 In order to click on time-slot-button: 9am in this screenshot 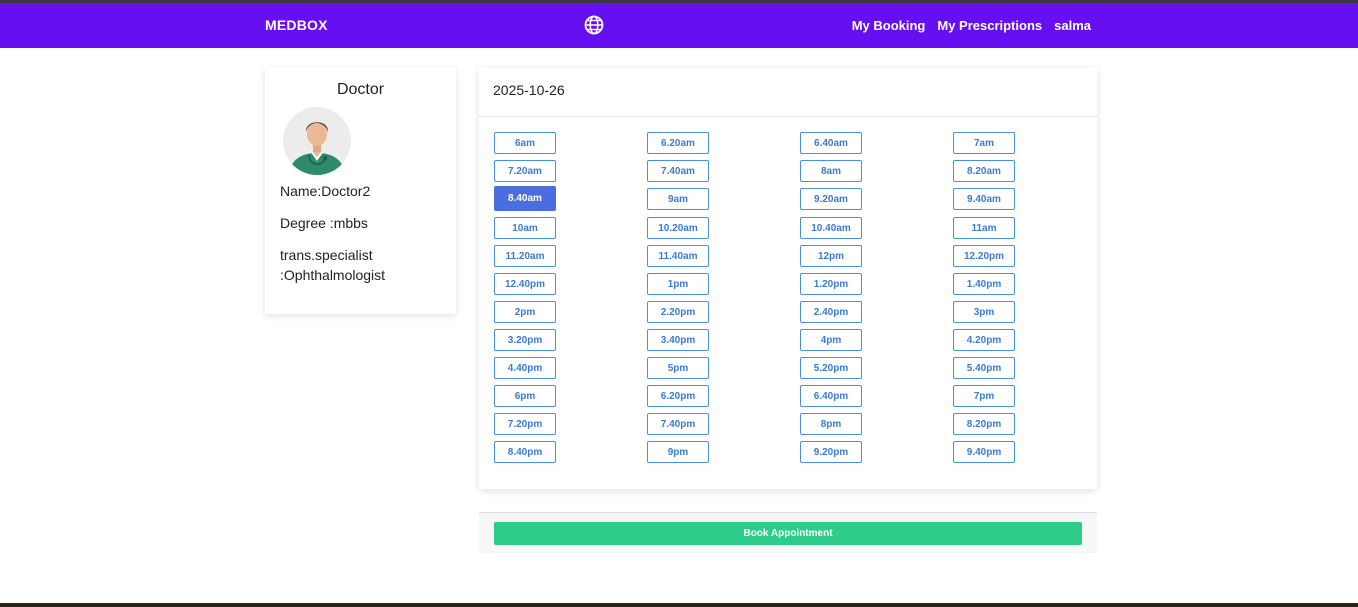, I will do `click(678, 199)`.